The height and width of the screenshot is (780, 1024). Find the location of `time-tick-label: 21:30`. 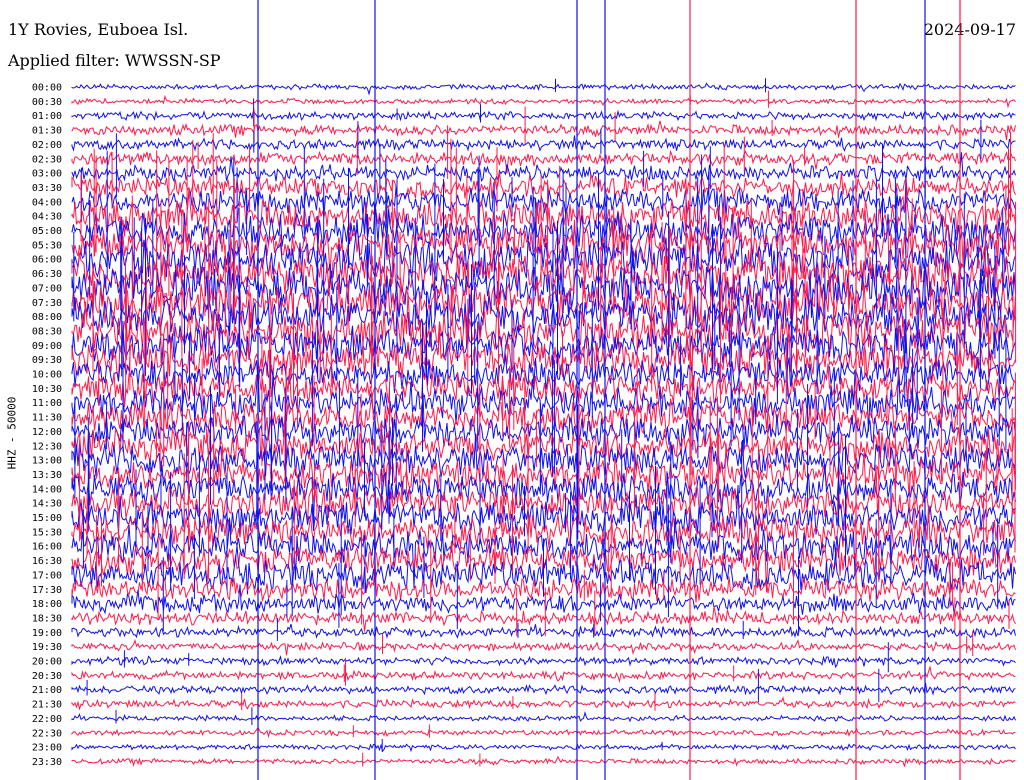

time-tick-label: 21:30 is located at coordinates (47, 705).